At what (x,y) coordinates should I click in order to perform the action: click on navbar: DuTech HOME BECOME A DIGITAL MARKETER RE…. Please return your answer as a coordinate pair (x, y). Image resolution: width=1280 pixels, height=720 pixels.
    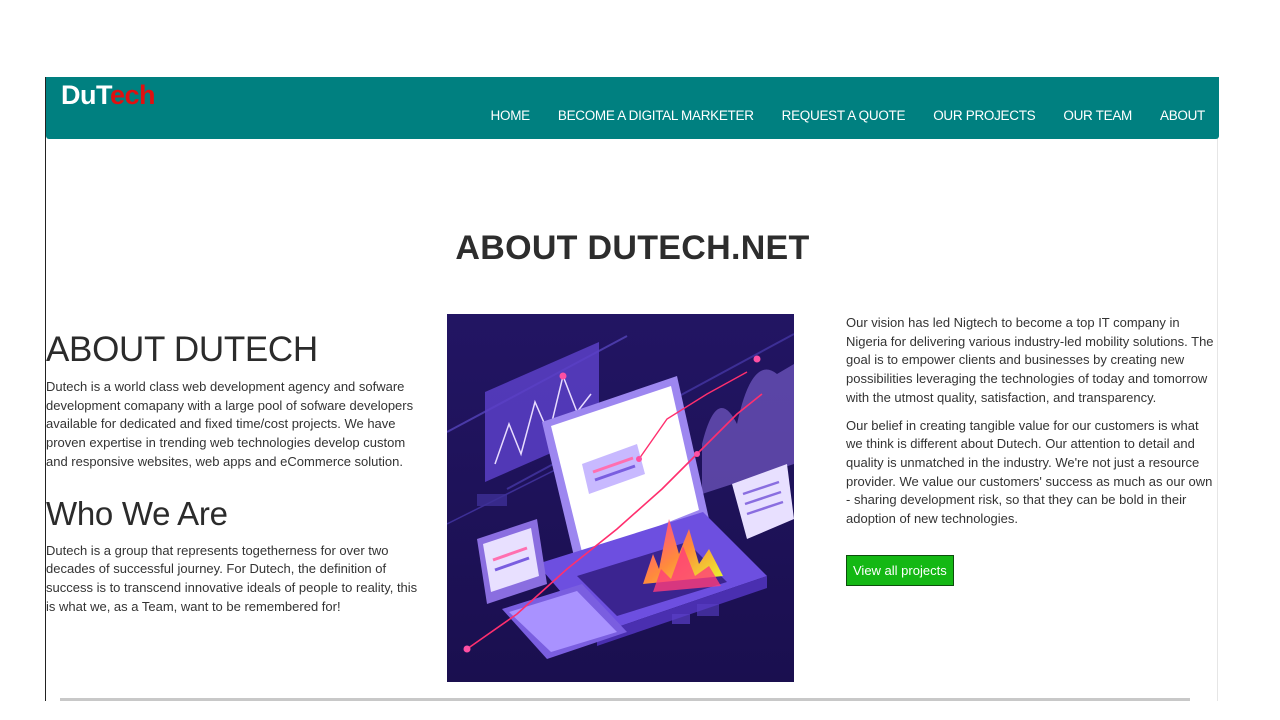
    Looking at the image, I should click on (632, 108).